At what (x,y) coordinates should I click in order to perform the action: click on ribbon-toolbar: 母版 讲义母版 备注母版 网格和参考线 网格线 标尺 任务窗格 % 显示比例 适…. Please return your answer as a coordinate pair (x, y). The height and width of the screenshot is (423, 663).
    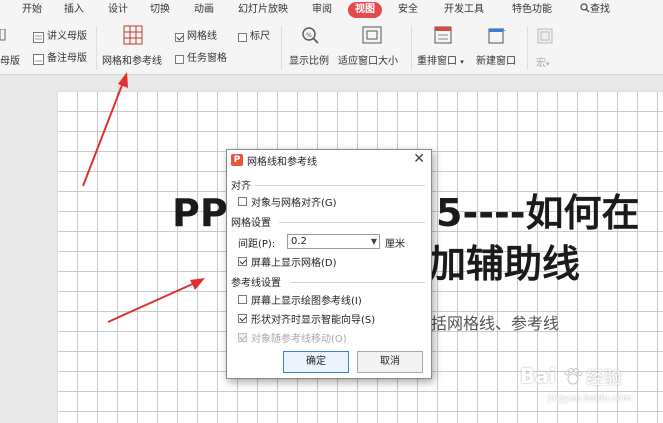
    Looking at the image, I should click on (331, 47).